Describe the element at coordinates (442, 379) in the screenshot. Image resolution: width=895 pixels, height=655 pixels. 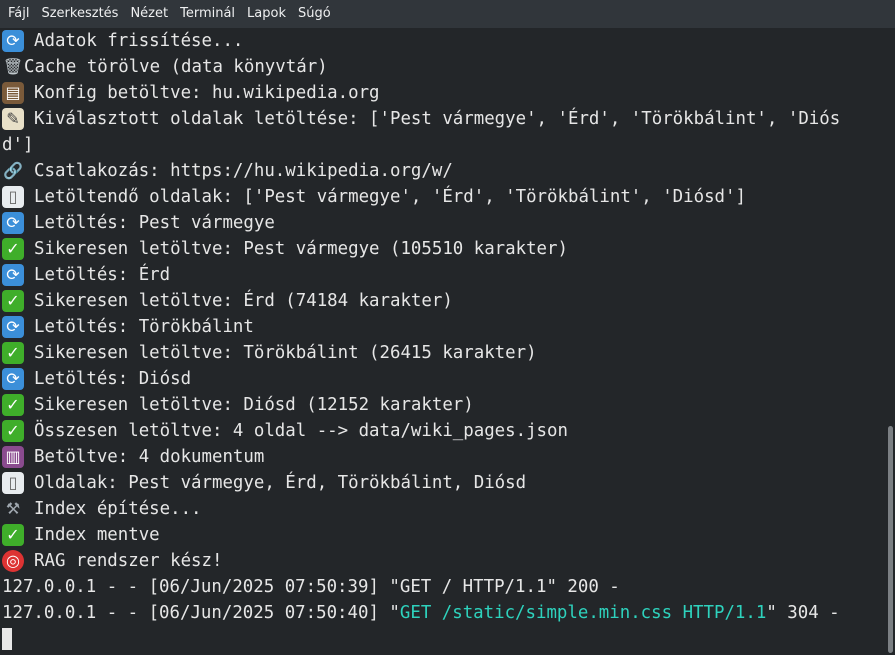
I see `terminal-line: ⟳ Letöltés: Diósd` at that location.